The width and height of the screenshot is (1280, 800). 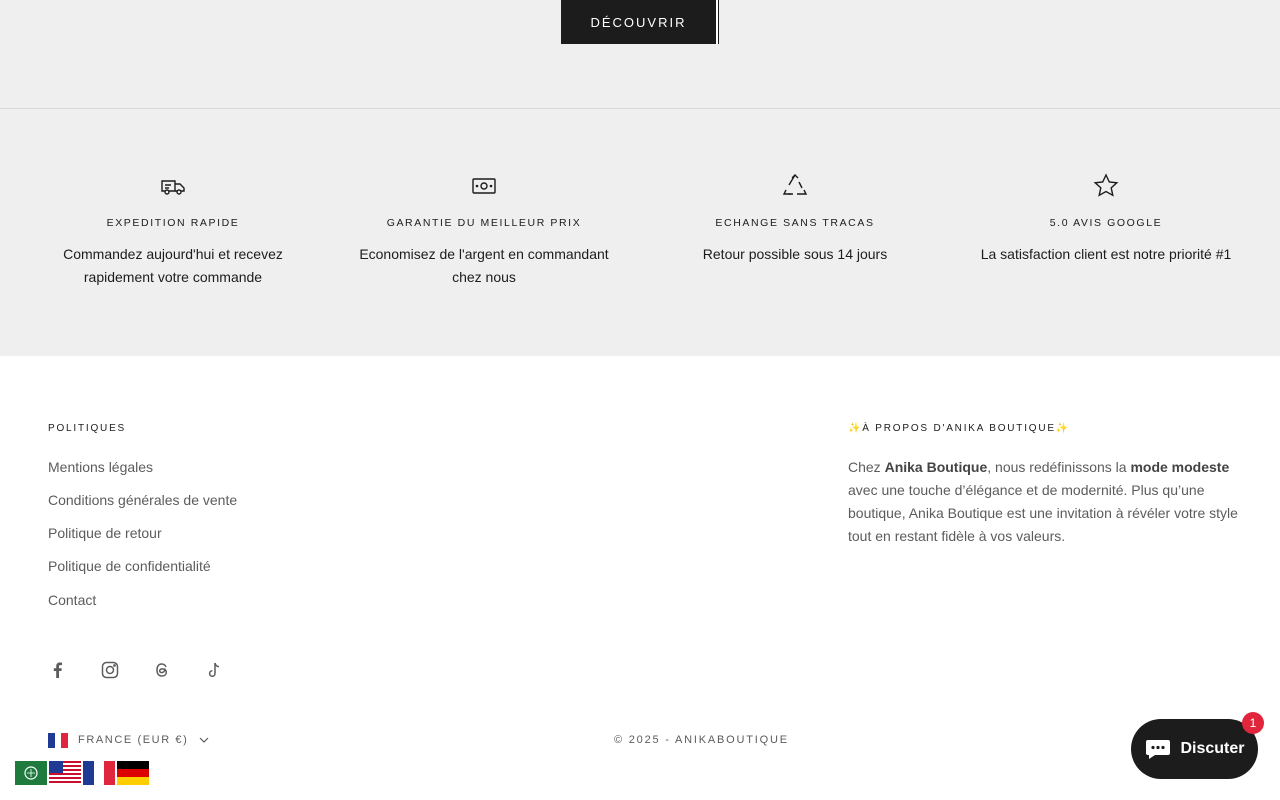 What do you see at coordinates (31, 773) in the screenshot?
I see `arabic-flag-icon` at bounding box center [31, 773].